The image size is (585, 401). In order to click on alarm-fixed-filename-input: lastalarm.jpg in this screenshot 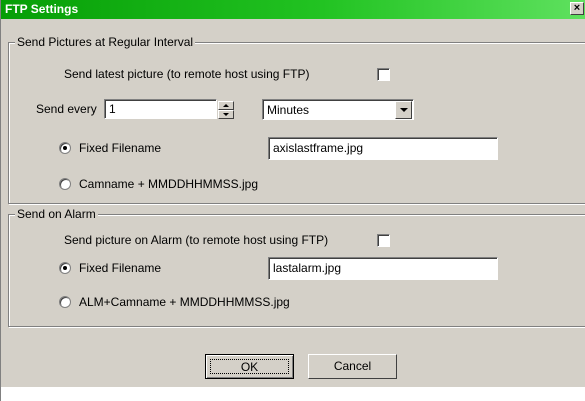, I will do `click(383, 268)`.